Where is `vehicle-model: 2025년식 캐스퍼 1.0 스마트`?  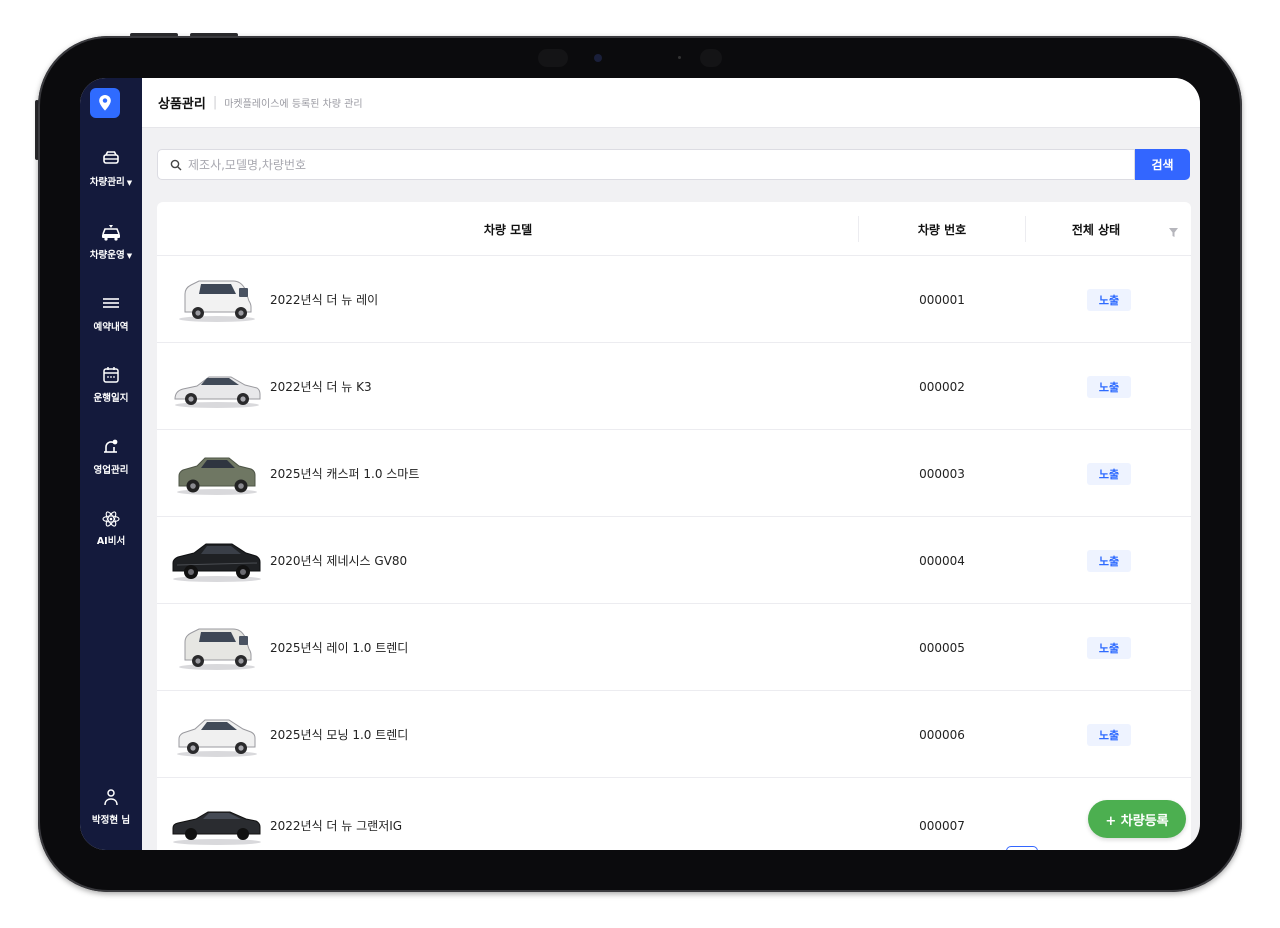
vehicle-model: 2025년식 캐스퍼 1.0 스마트 is located at coordinates (345, 474).